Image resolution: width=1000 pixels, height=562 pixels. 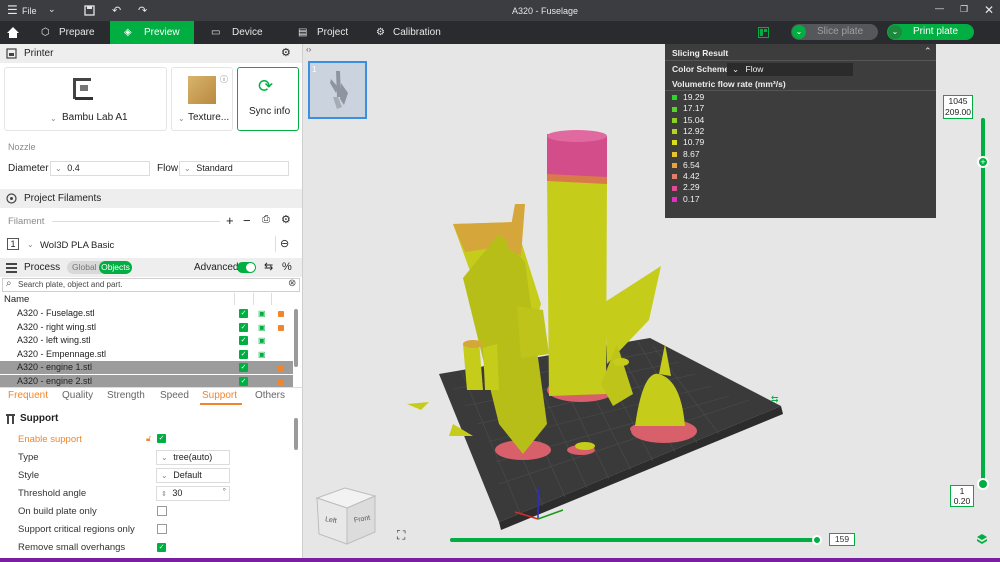 I want to click on filament-index-badge: 1, so click(x=13, y=244).